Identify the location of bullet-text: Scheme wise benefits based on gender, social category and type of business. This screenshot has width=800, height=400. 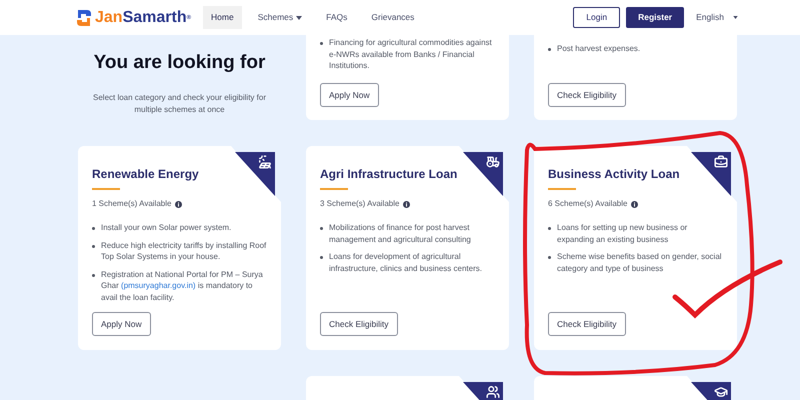
(640, 262).